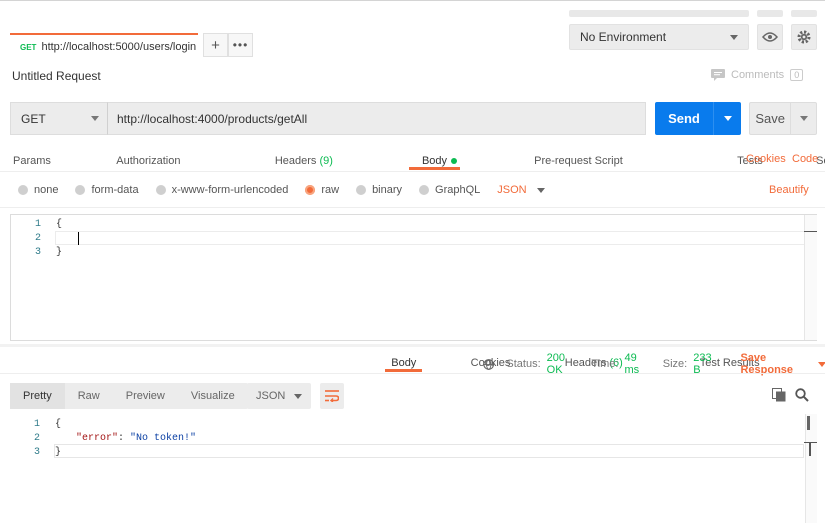  Describe the element at coordinates (271, 396) in the screenshot. I see `response-format-value: JSON` at that location.